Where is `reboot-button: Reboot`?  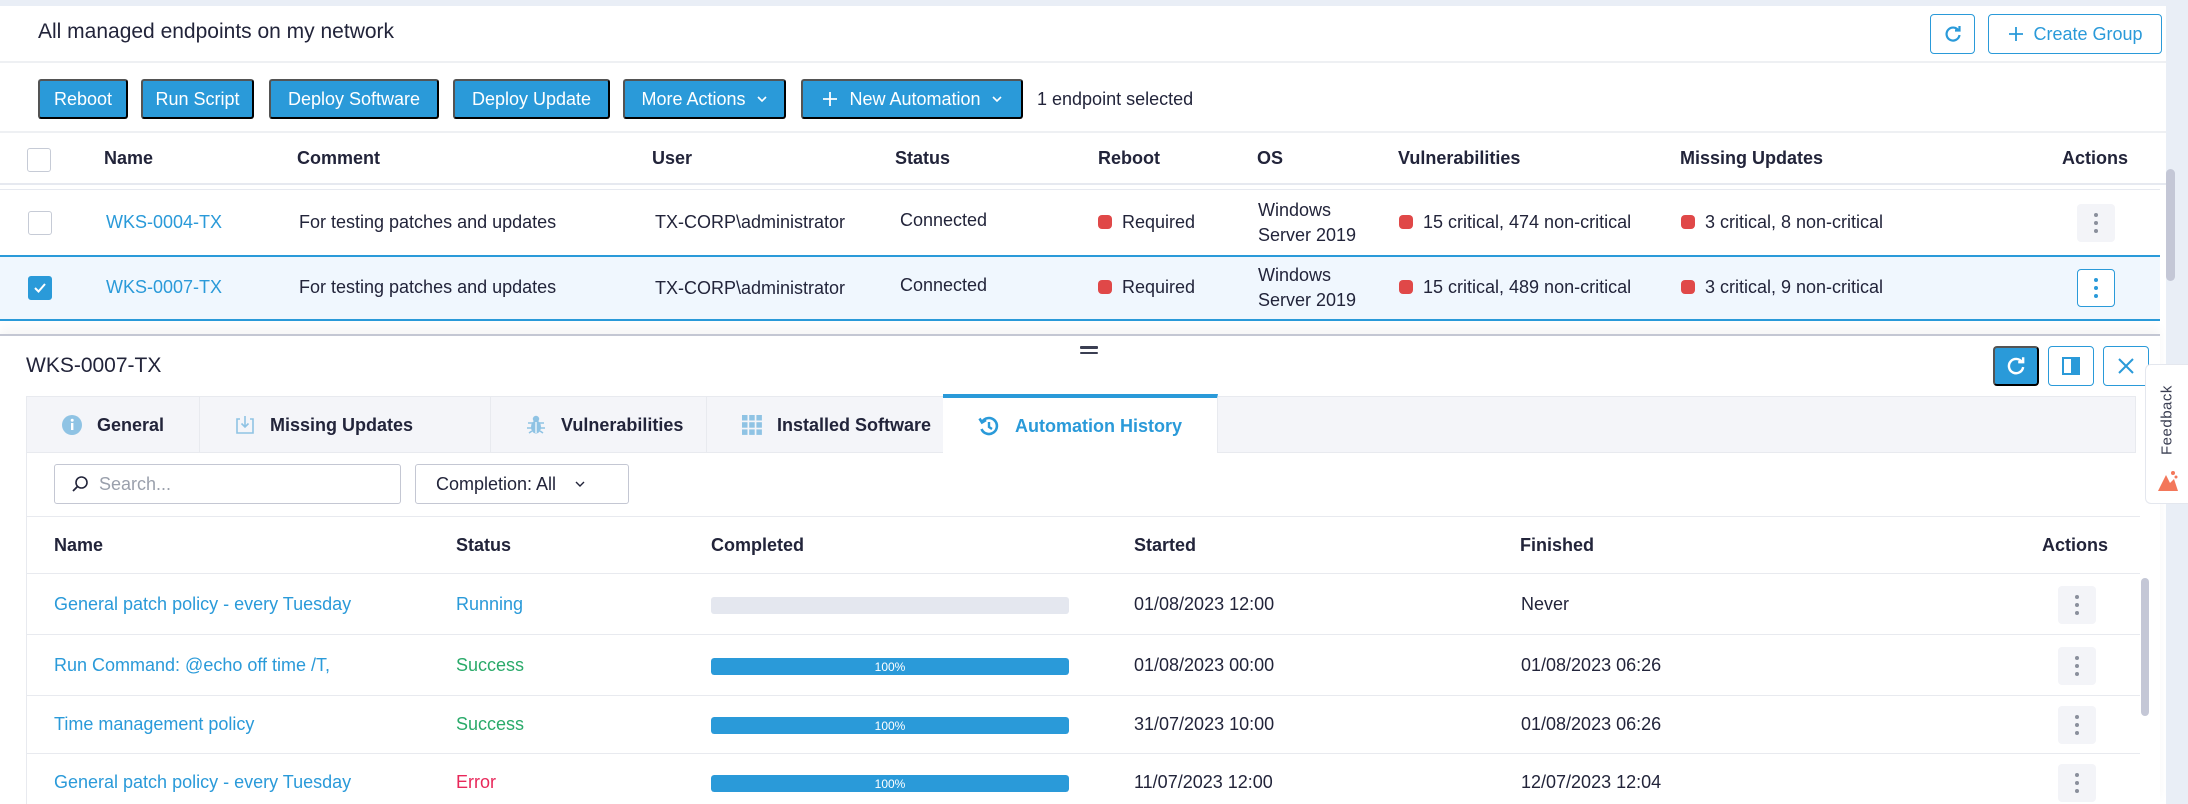 reboot-button: Reboot is located at coordinates (83, 99).